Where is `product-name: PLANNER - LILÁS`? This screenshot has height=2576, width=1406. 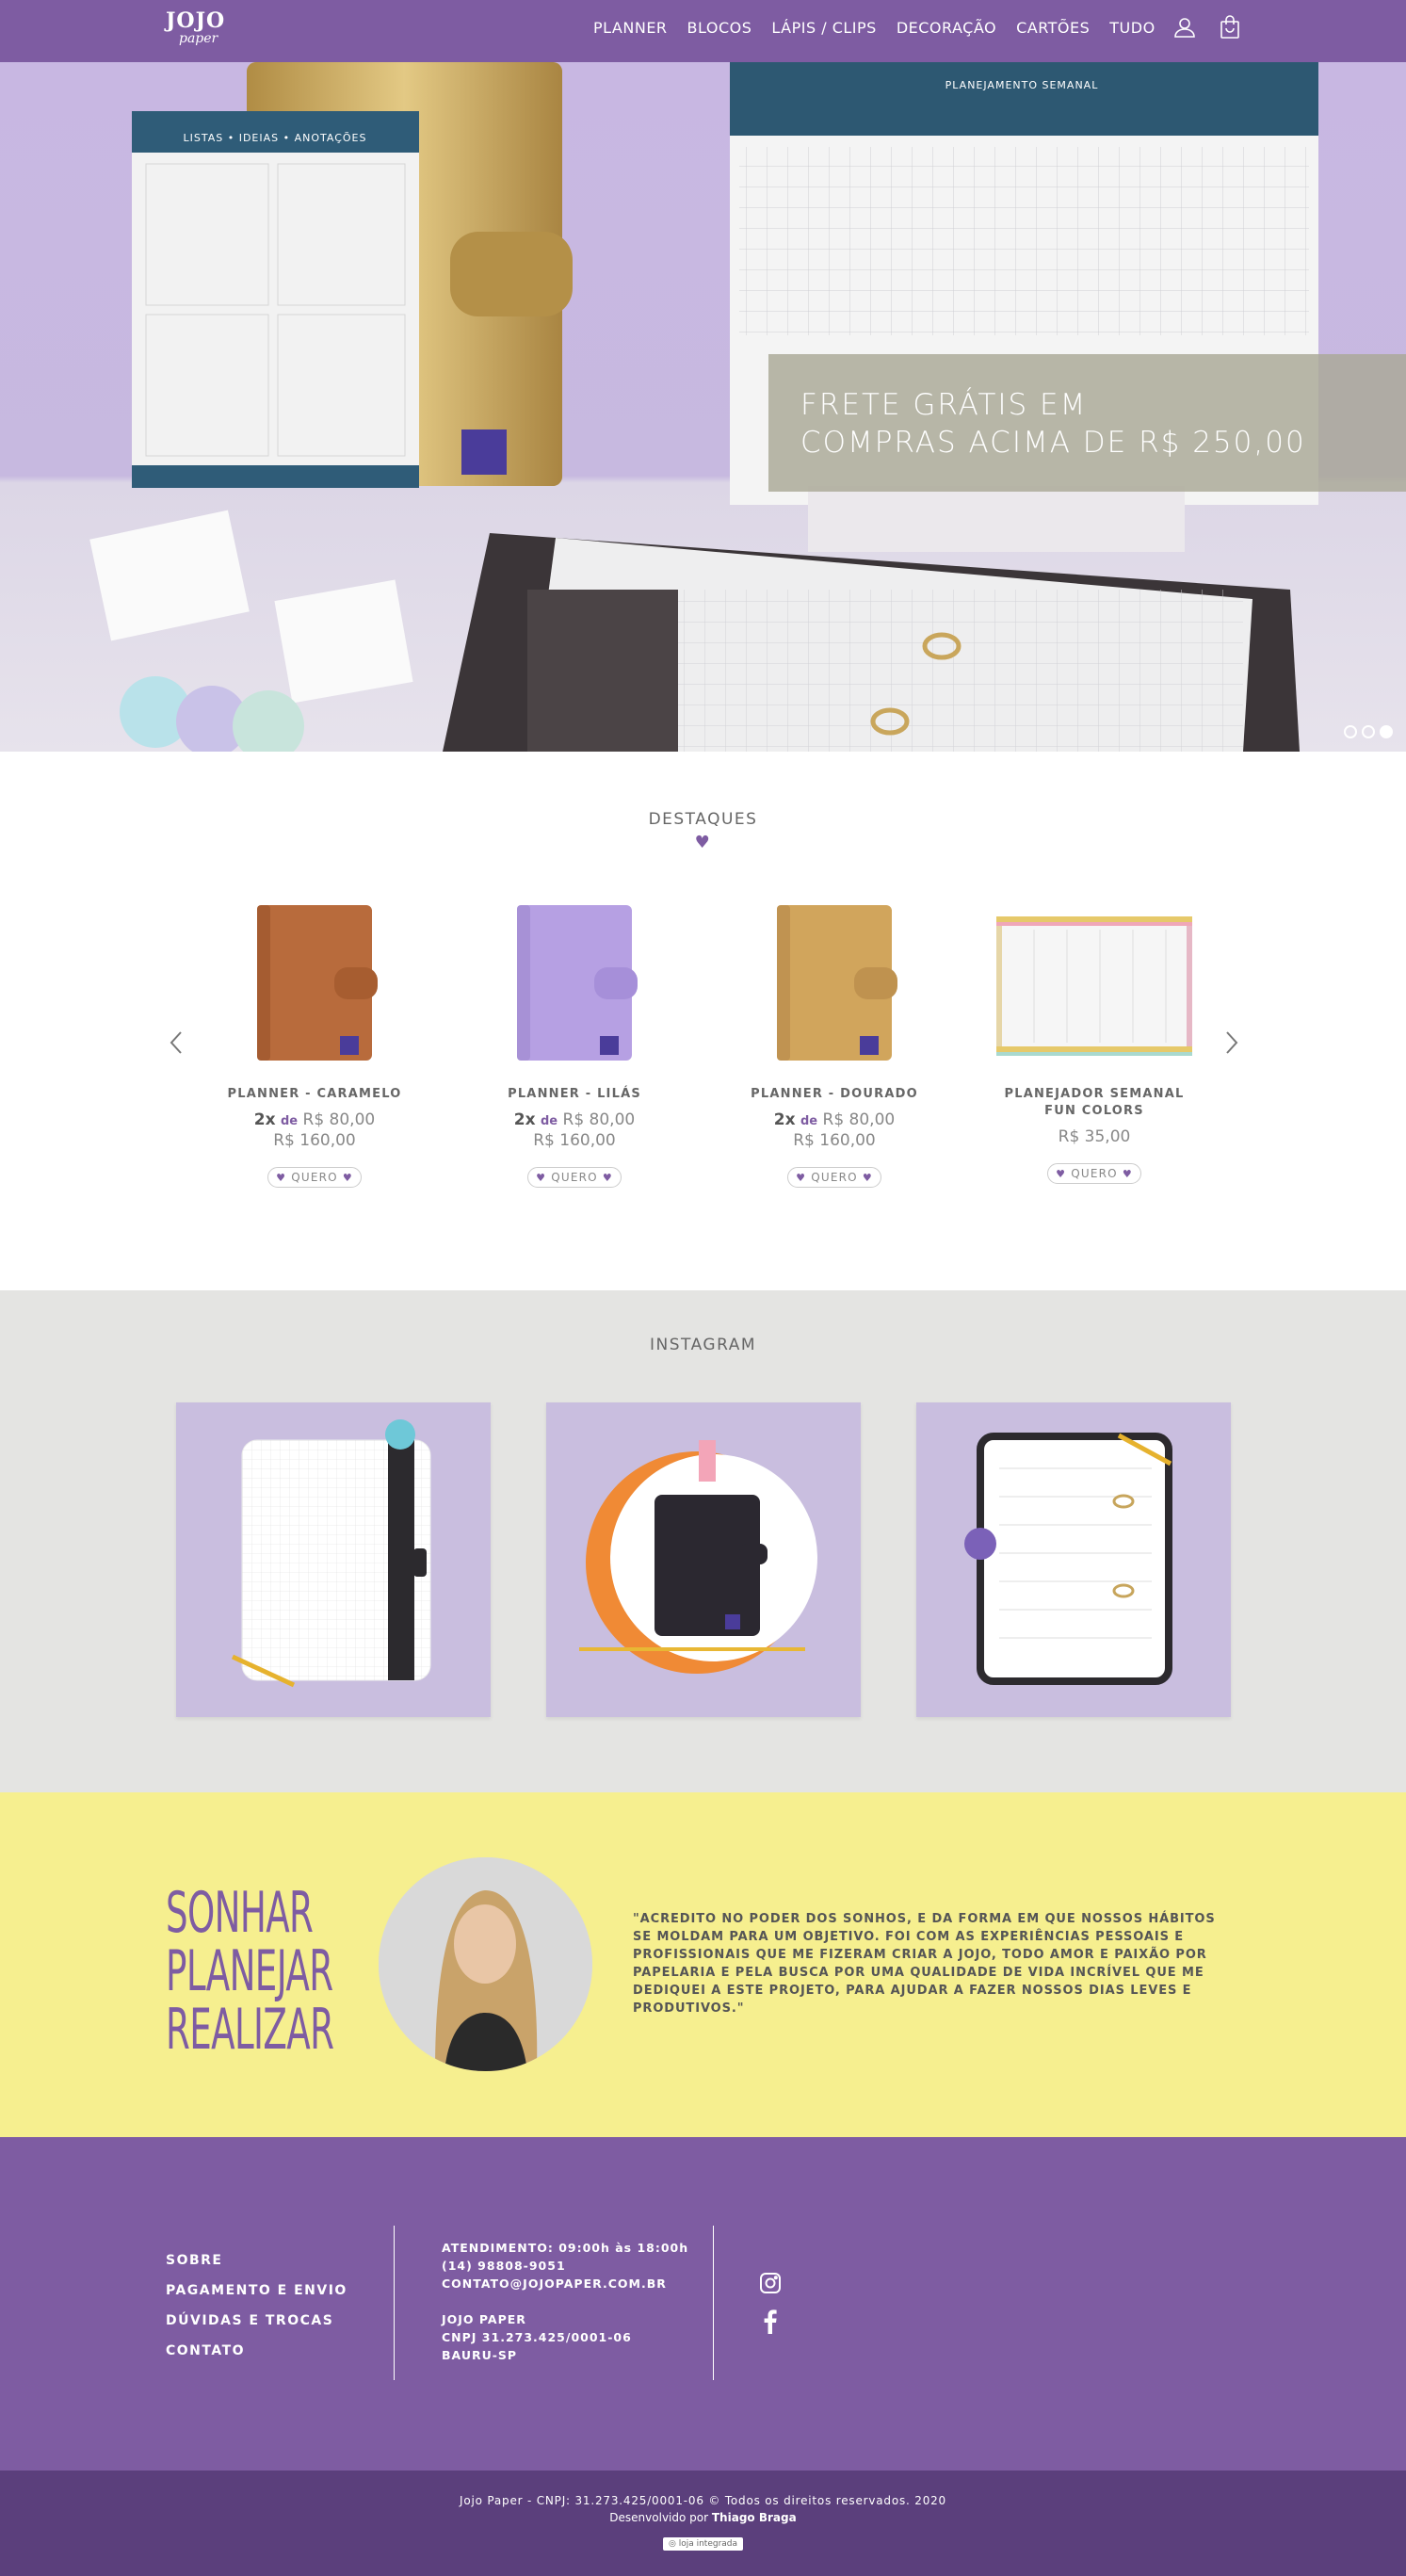 product-name: PLANNER - LILÁS is located at coordinates (574, 1094).